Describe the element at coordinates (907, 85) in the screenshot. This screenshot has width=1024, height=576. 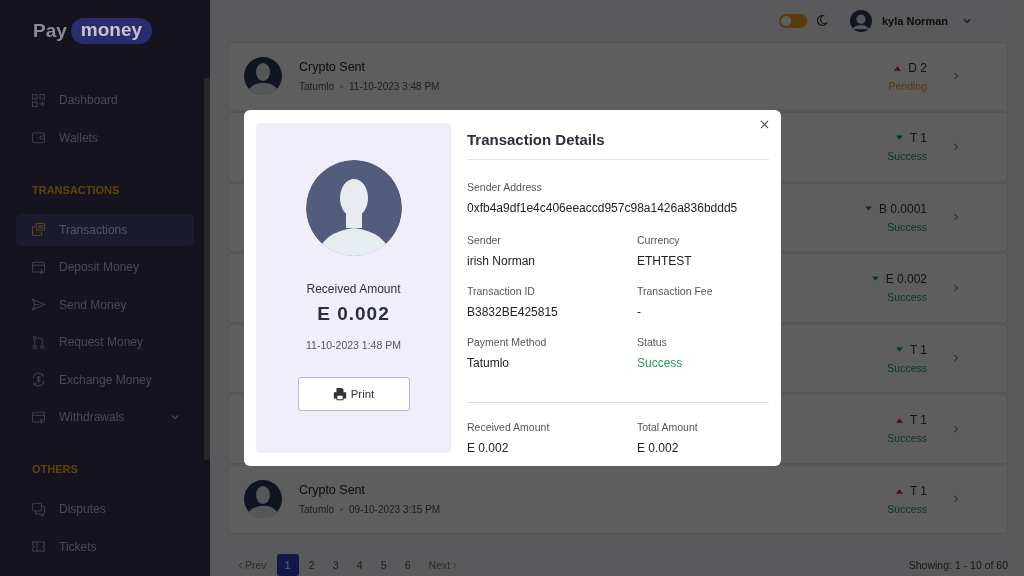
I see `transaction-status: Pending` at that location.